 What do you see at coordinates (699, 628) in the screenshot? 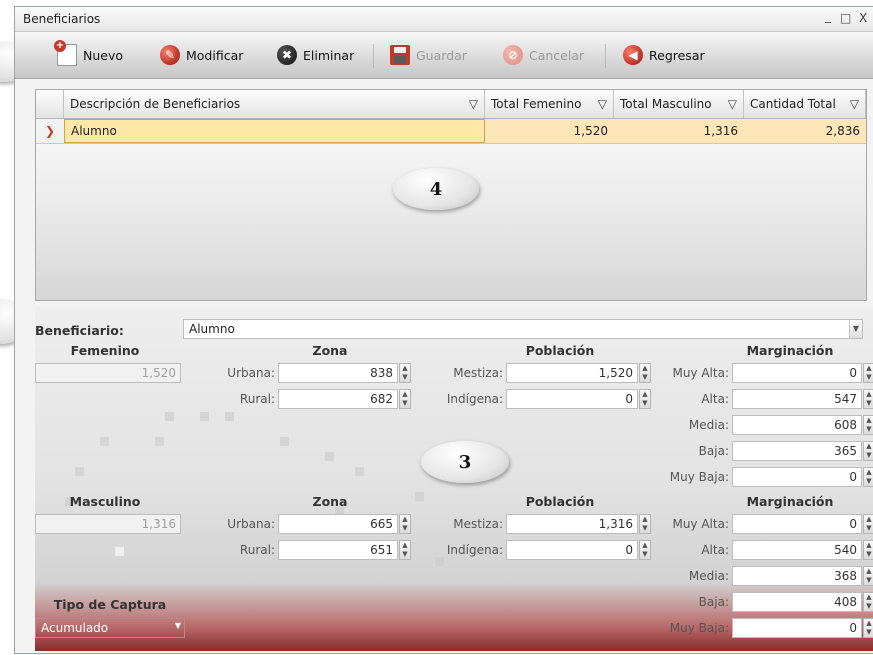
I see `muy-baja-label-2: Muy Baja:` at bounding box center [699, 628].